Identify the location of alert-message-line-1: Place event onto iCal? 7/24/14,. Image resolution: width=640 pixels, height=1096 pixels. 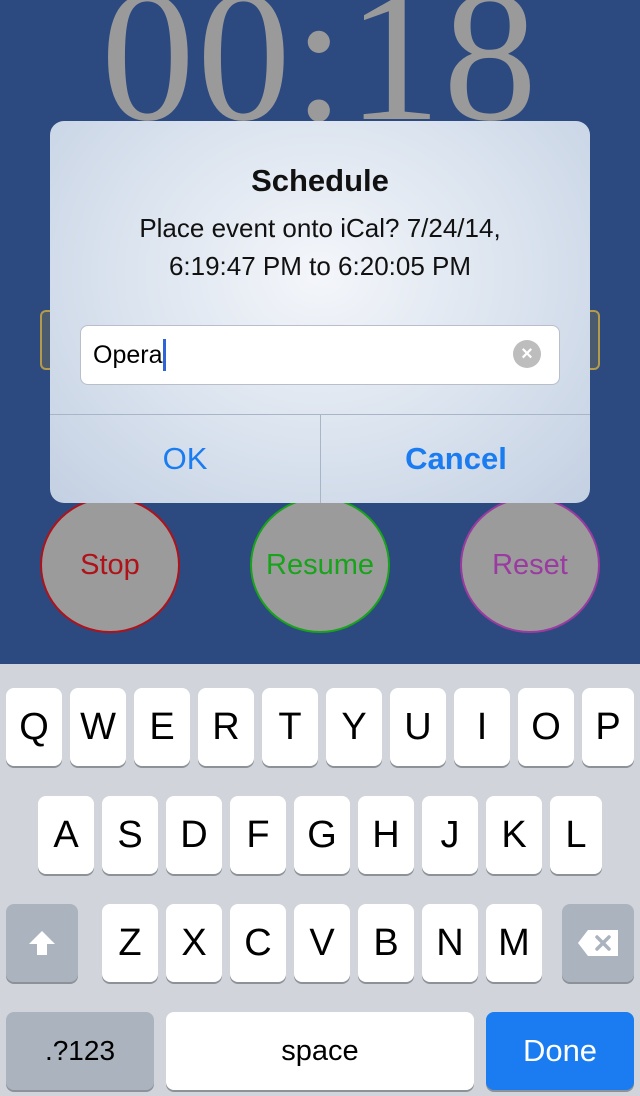
(320, 228).